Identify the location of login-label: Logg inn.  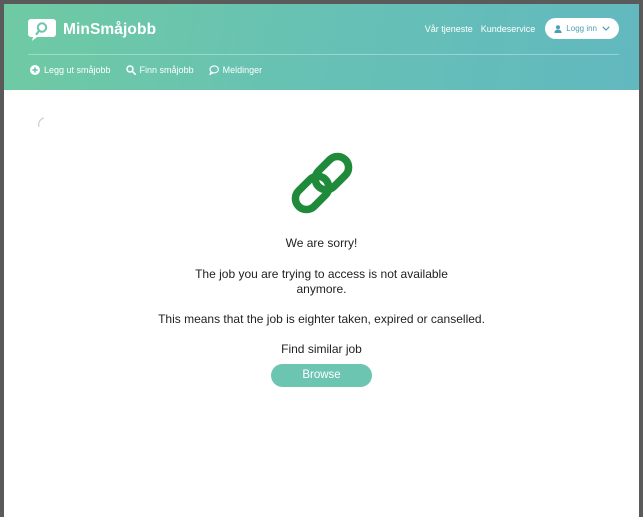
(581, 28).